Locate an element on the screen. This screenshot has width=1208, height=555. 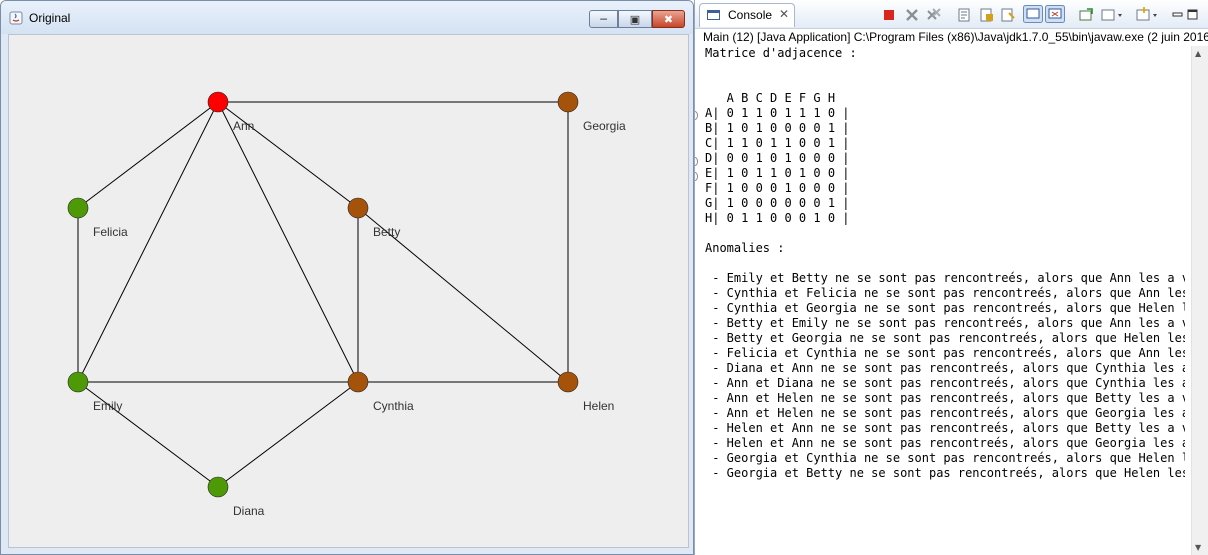
console-tab-label: Console is located at coordinates (750, 15).